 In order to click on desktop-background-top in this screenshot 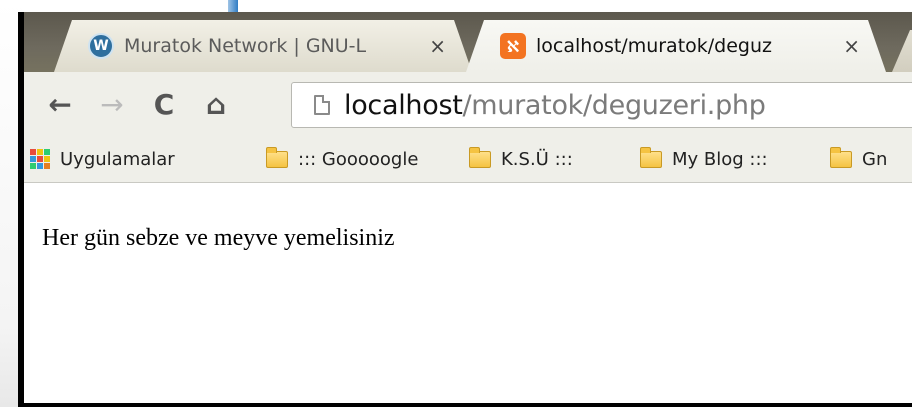, I will do `click(456, 6)`.